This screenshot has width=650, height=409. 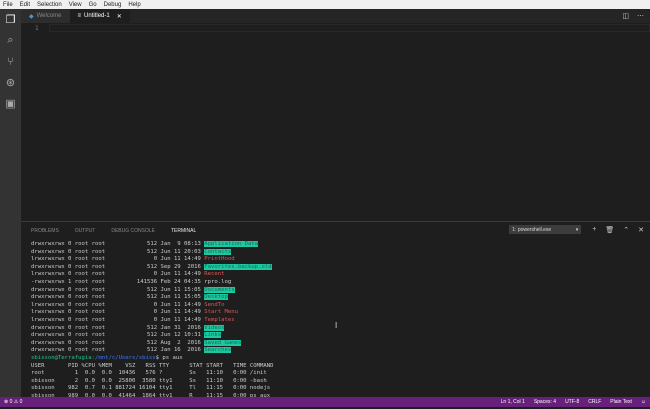 I want to click on tab-welcome: ◆ Welcome, so click(x=45, y=16).